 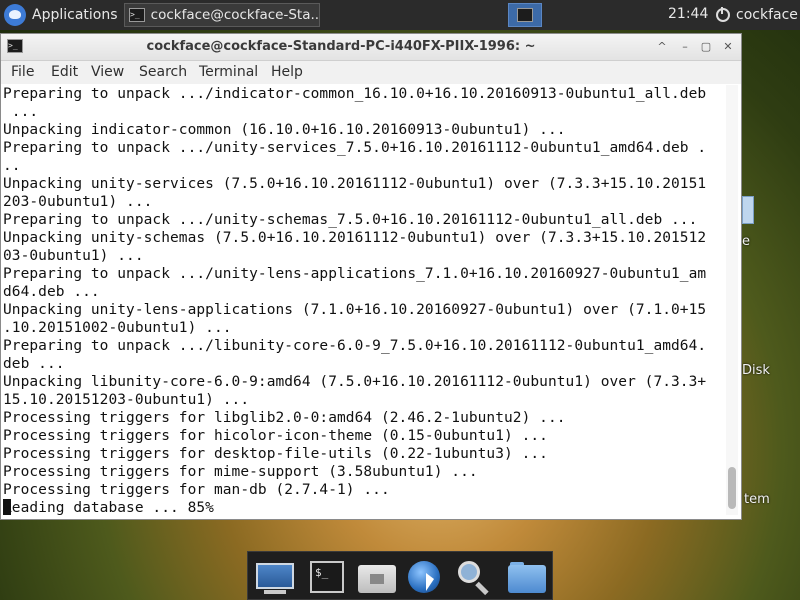 I want to click on close-button: ✕, so click(x=728, y=47).